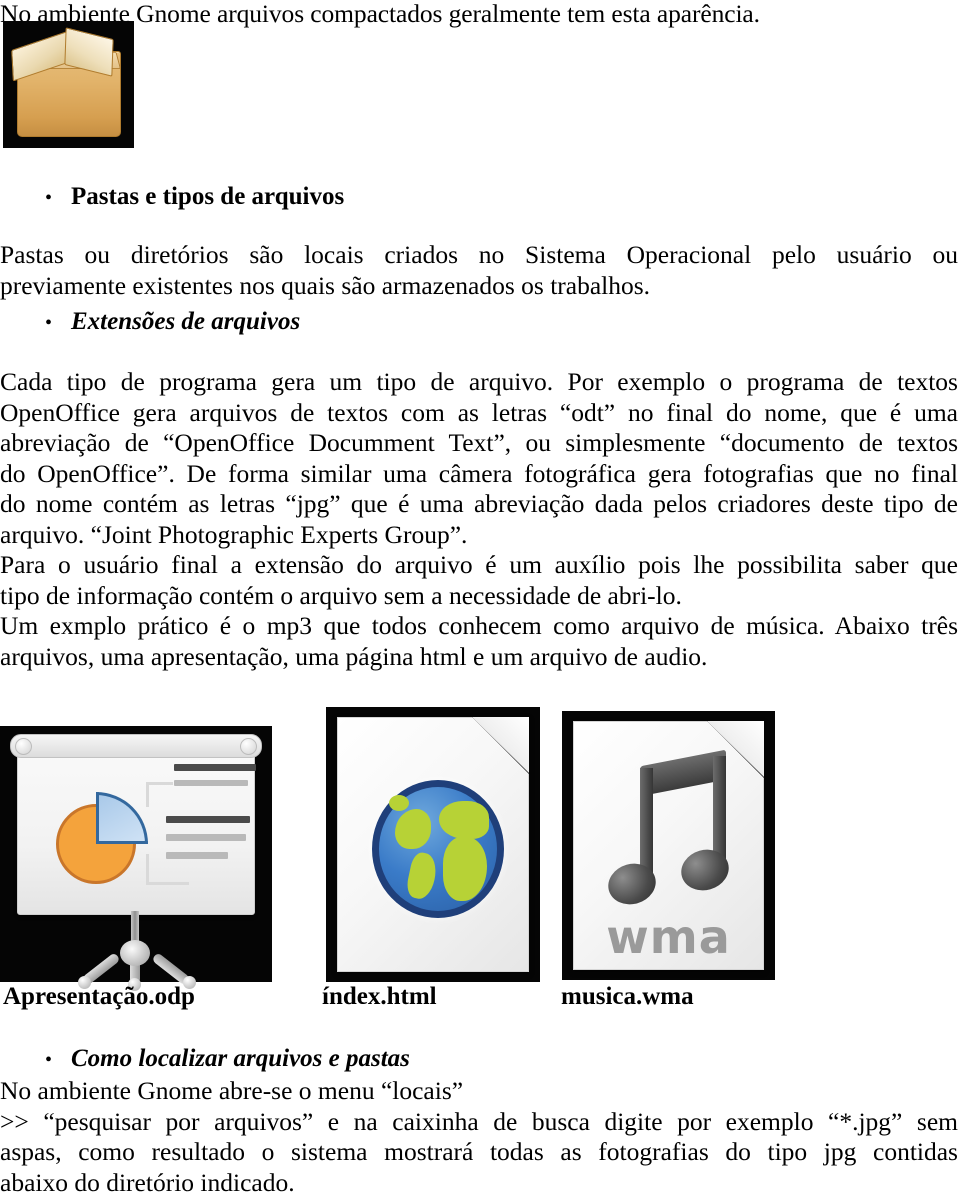 The width and height of the screenshot is (960, 1198). I want to click on roller-knob-left, so click(23, 746).